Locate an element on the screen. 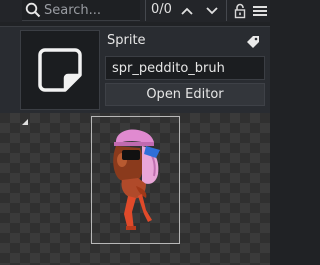 The image size is (320, 265). search-toolbar: 0/0 is located at coordinates (135, 11).